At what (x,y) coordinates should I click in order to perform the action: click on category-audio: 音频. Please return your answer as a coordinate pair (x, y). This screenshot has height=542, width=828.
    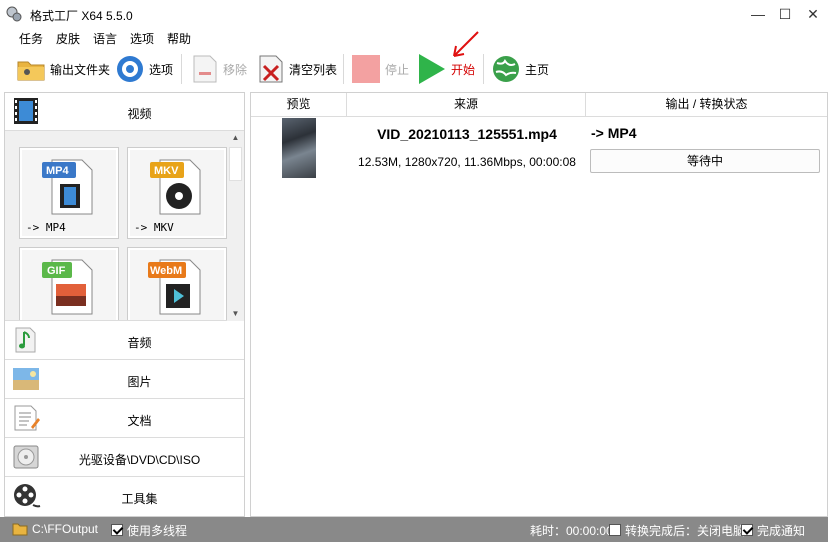
    Looking at the image, I should click on (124, 341).